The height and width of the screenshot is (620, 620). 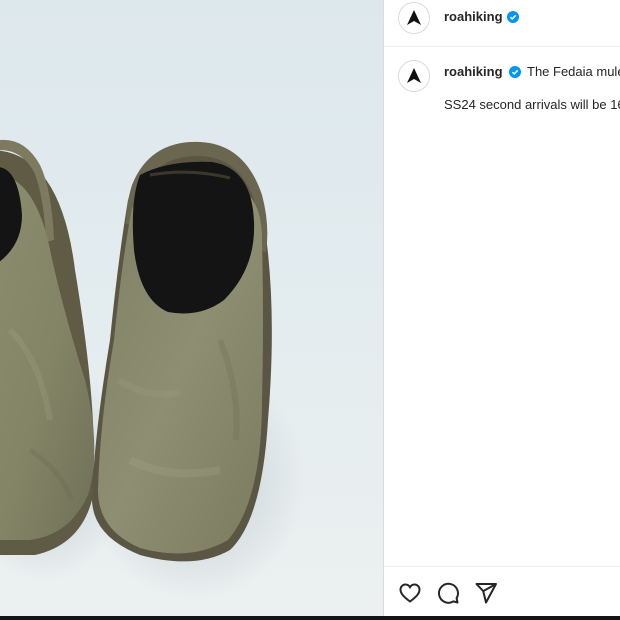 I want to click on comment-icon, so click(x=448, y=593).